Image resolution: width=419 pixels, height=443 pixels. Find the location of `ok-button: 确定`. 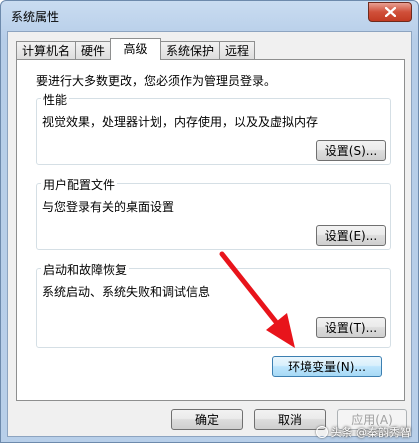

ok-button: 确定 is located at coordinates (207, 419).